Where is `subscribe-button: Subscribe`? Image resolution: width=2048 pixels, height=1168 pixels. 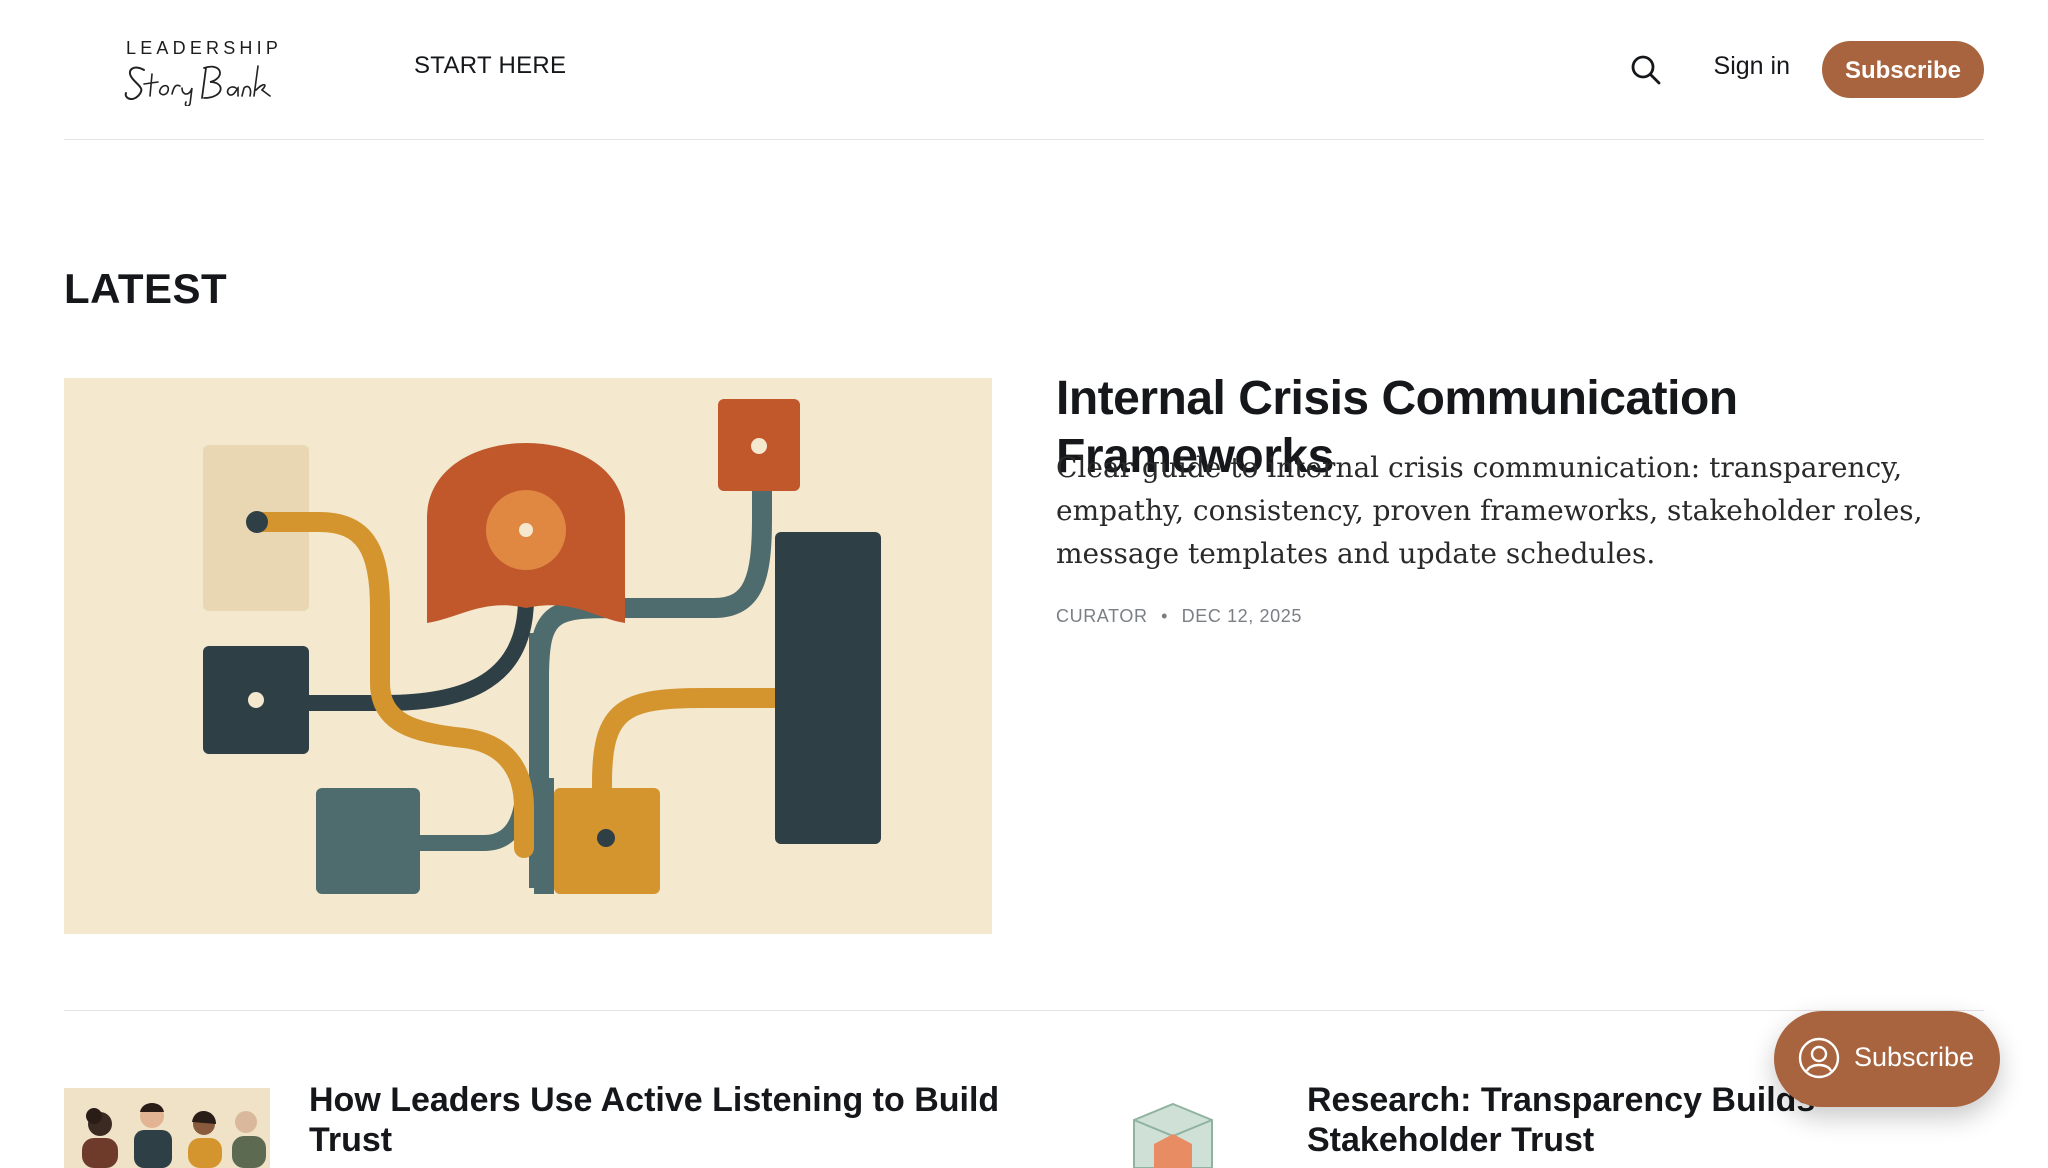 subscribe-button: Subscribe is located at coordinates (1903, 69).